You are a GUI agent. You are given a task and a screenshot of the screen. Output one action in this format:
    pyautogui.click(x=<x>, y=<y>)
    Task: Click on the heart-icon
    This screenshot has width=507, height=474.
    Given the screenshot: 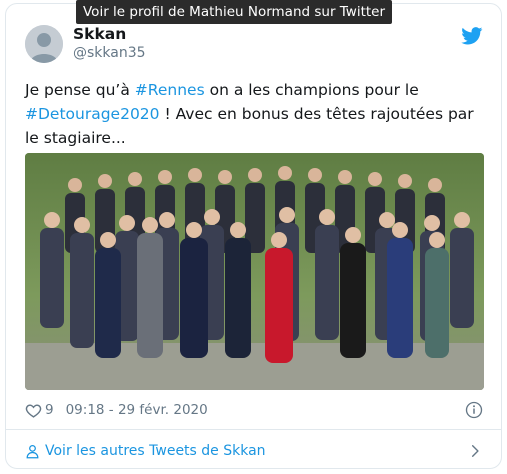 What is the action you would take?
    pyautogui.click(x=33, y=410)
    